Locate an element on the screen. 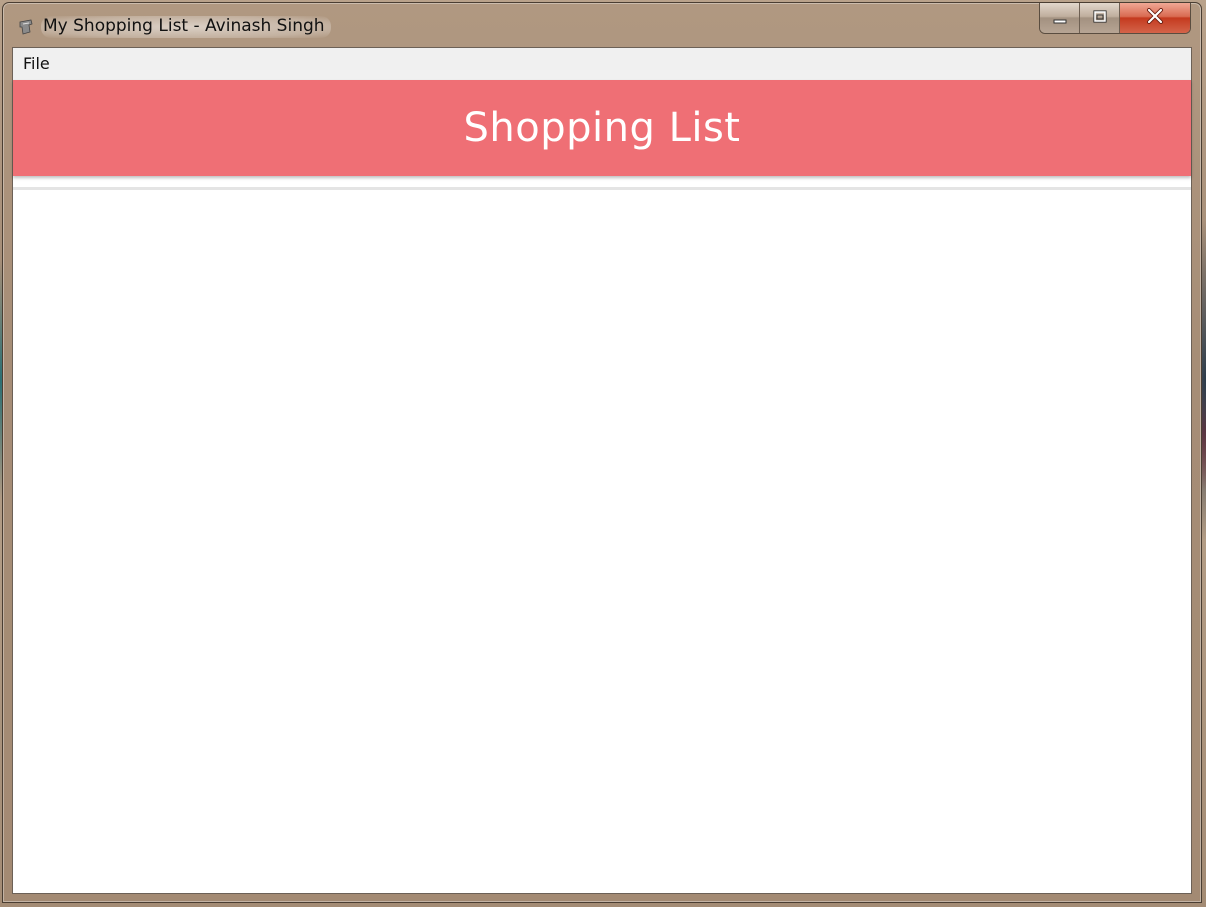  minimize-icon is located at coordinates (1060, 18).